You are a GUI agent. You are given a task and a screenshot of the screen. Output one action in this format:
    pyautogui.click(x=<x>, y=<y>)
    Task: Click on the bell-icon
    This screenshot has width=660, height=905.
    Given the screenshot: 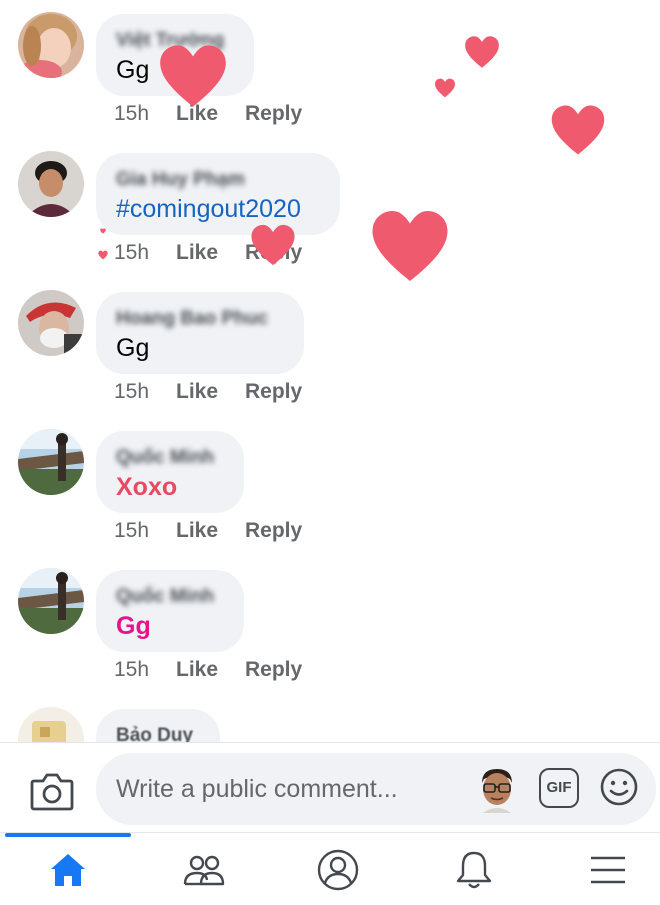 What is the action you would take?
    pyautogui.click(x=474, y=869)
    